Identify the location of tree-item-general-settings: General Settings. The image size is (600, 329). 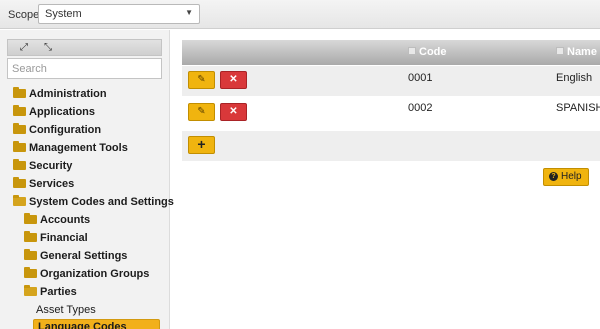
(75, 256).